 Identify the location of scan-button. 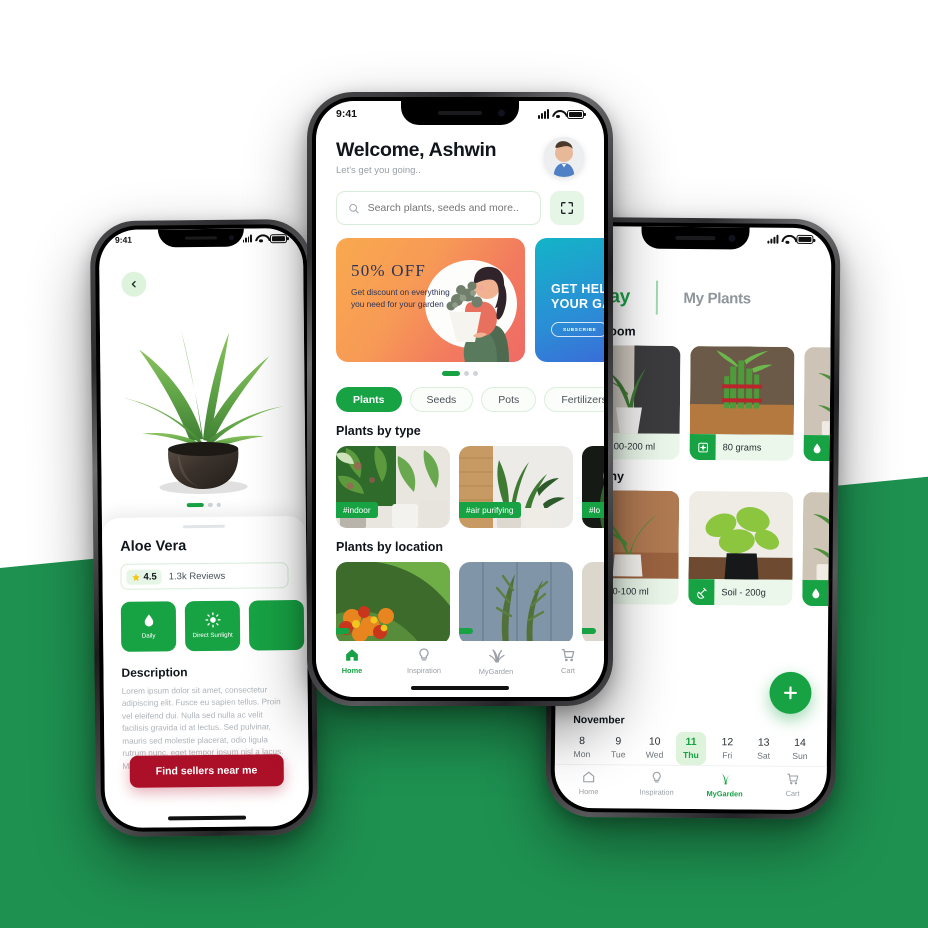
(567, 208).